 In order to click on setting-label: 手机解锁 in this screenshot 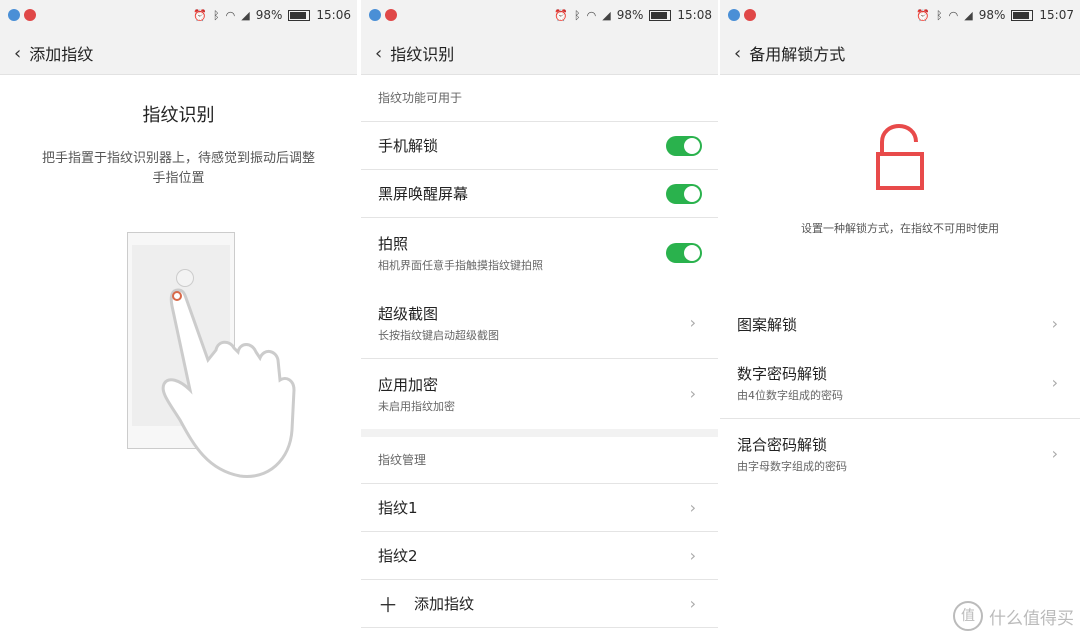, I will do `click(408, 146)`.